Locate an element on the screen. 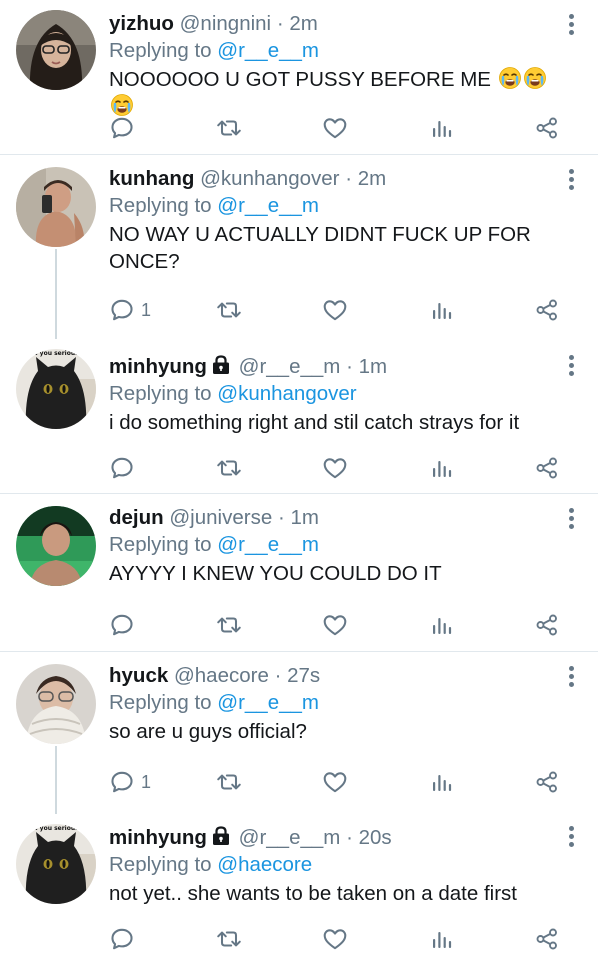  user-handle: @kunhangover is located at coordinates (269, 178).